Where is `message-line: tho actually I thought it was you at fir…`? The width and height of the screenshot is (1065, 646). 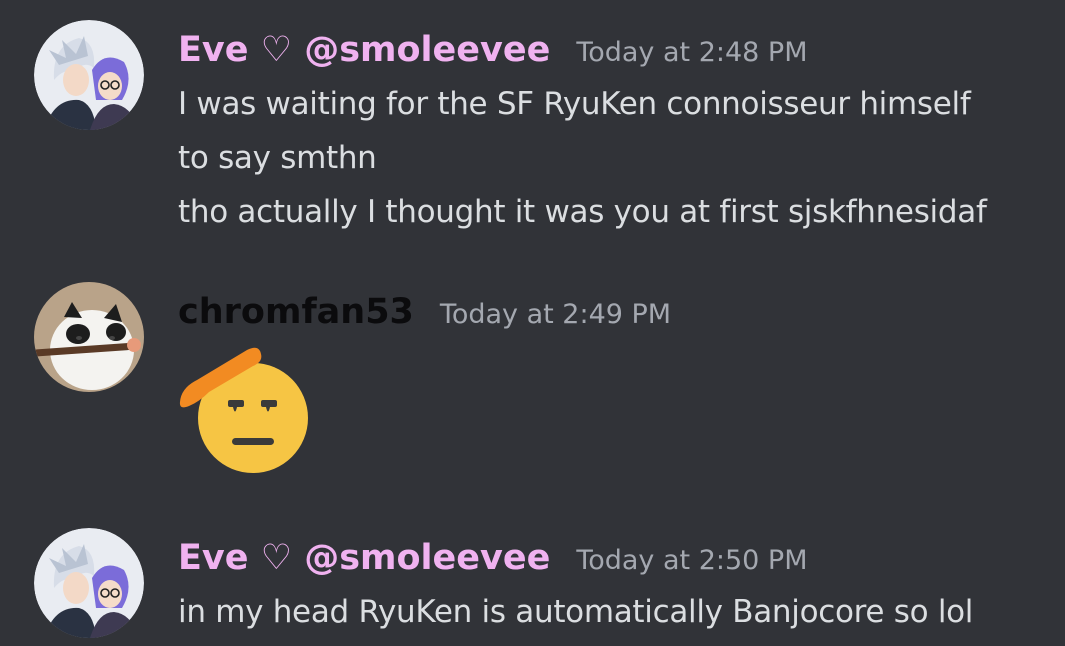
message-line: tho actually I thought it was you at fir… is located at coordinates (582, 212).